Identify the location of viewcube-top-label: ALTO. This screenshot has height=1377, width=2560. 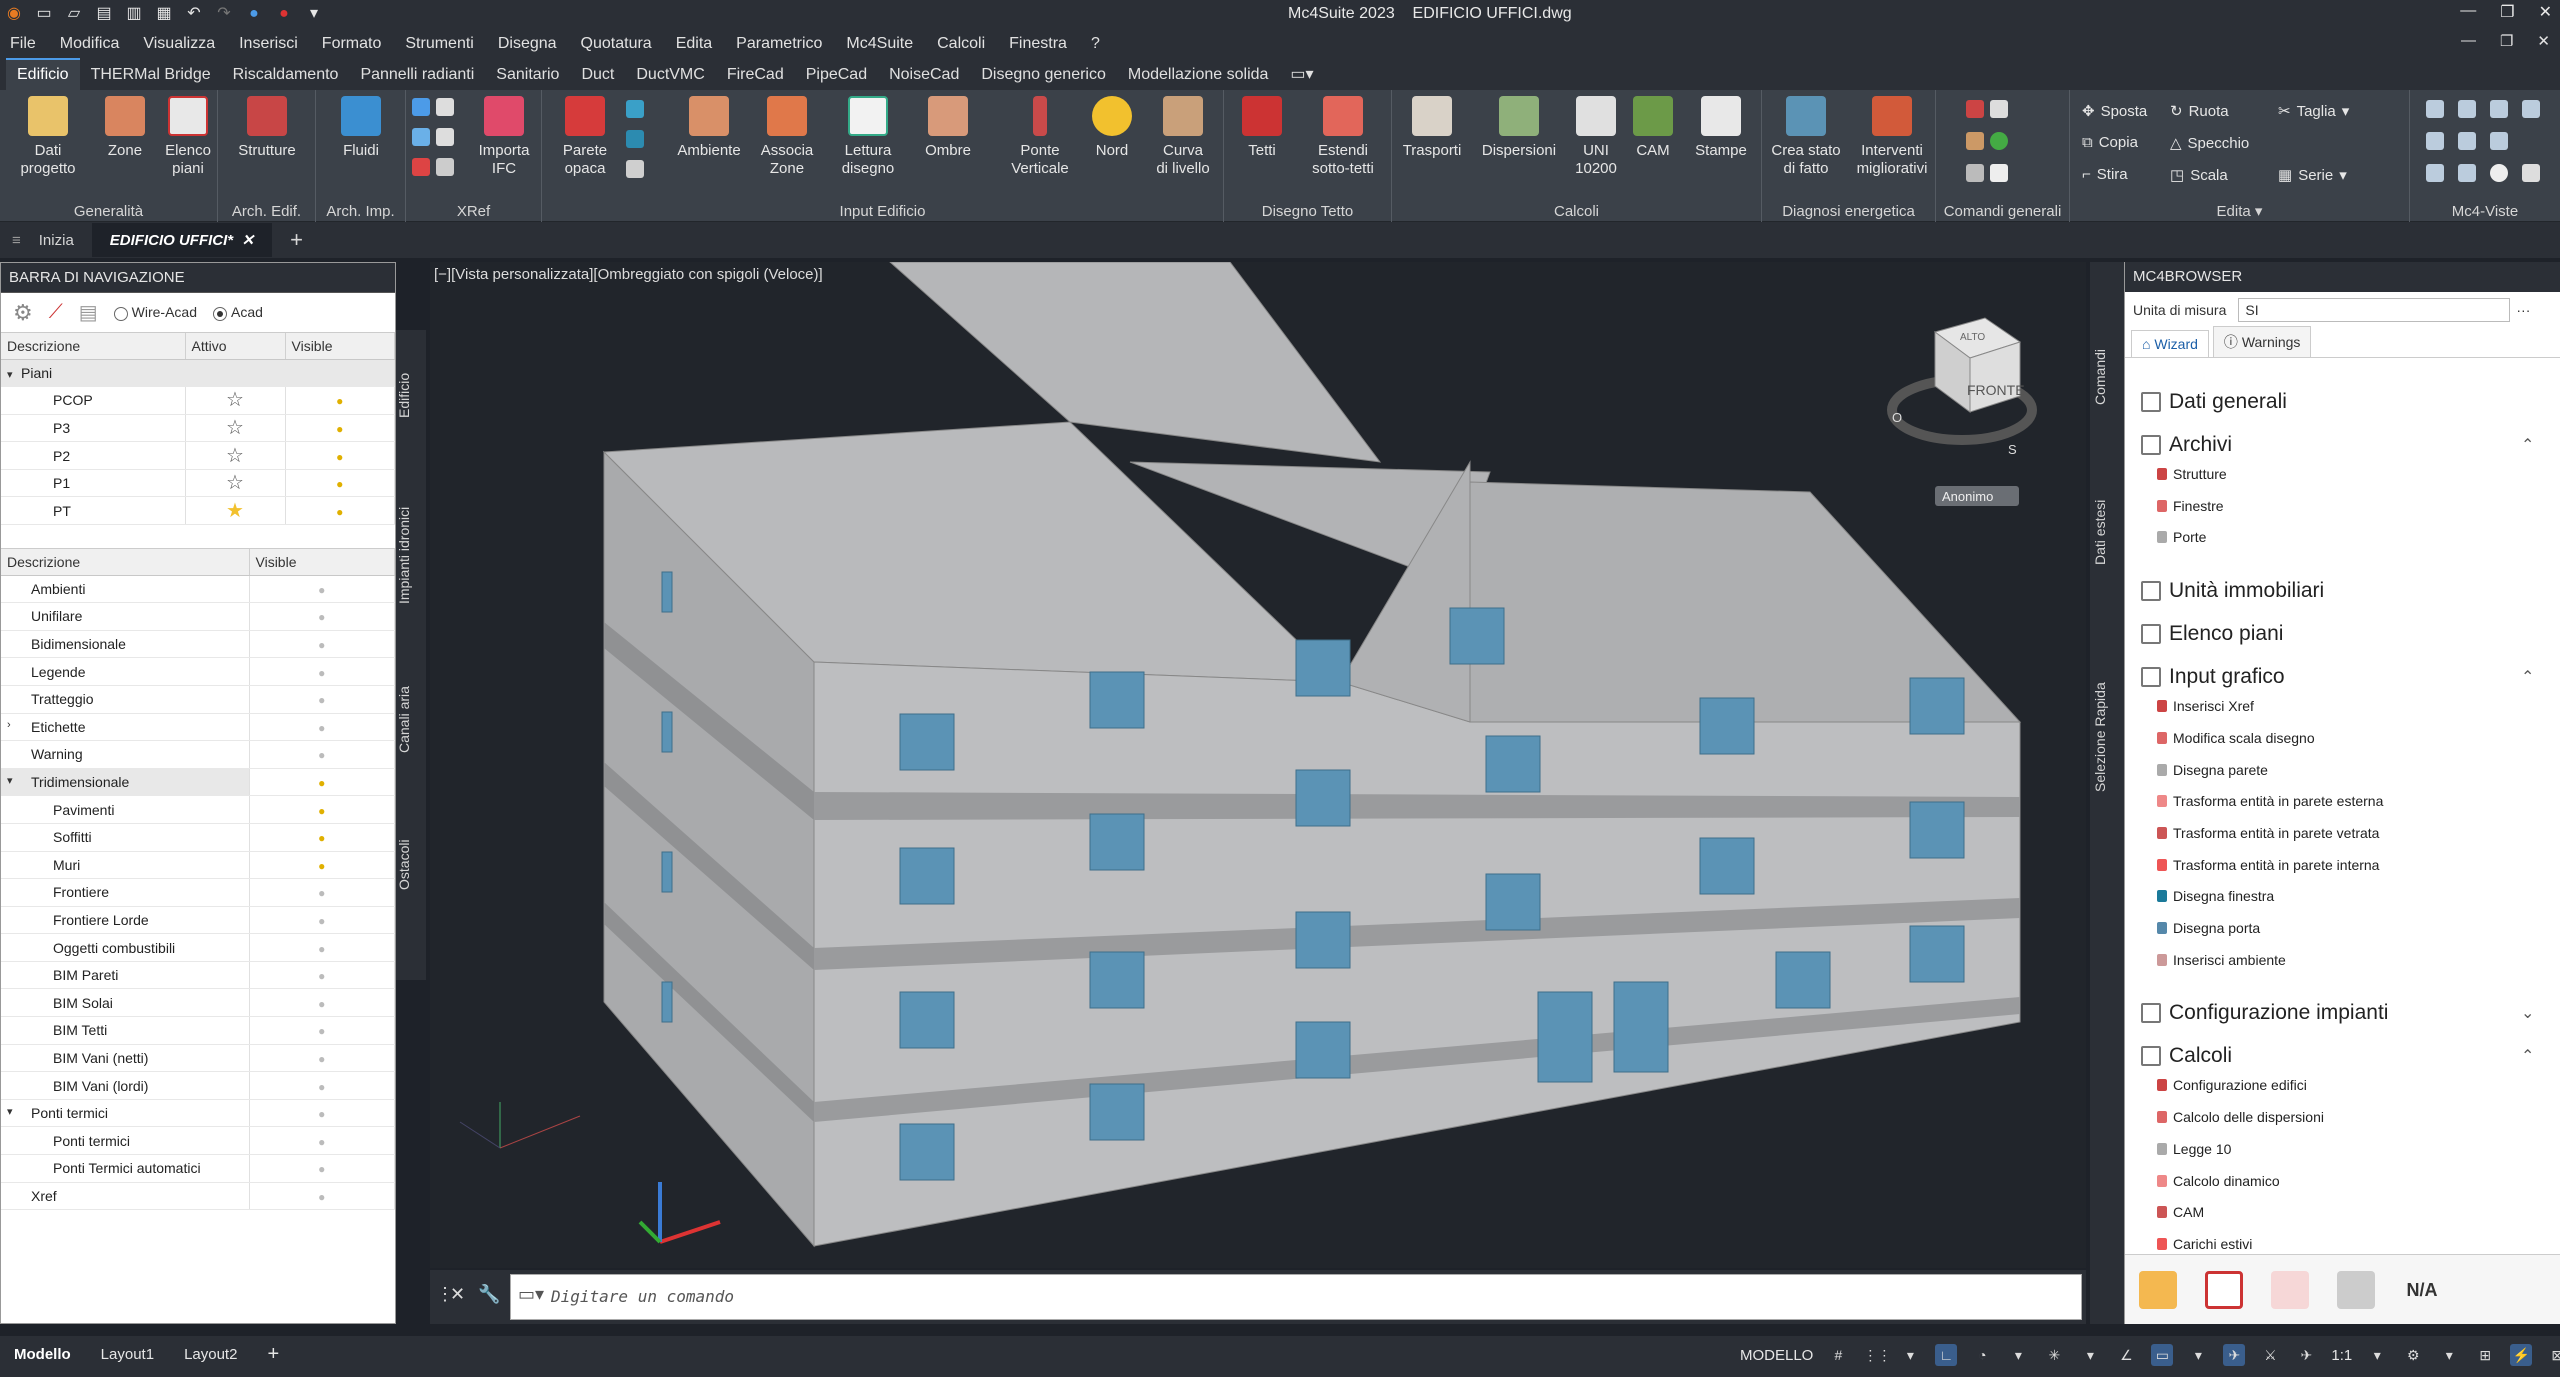
(1972, 337).